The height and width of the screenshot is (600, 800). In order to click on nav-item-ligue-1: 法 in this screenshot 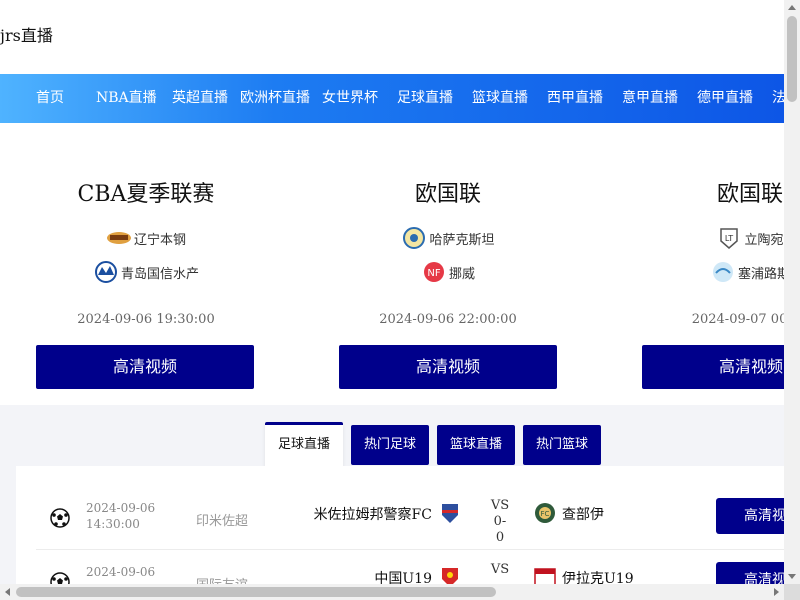, I will do `click(778, 98)`.